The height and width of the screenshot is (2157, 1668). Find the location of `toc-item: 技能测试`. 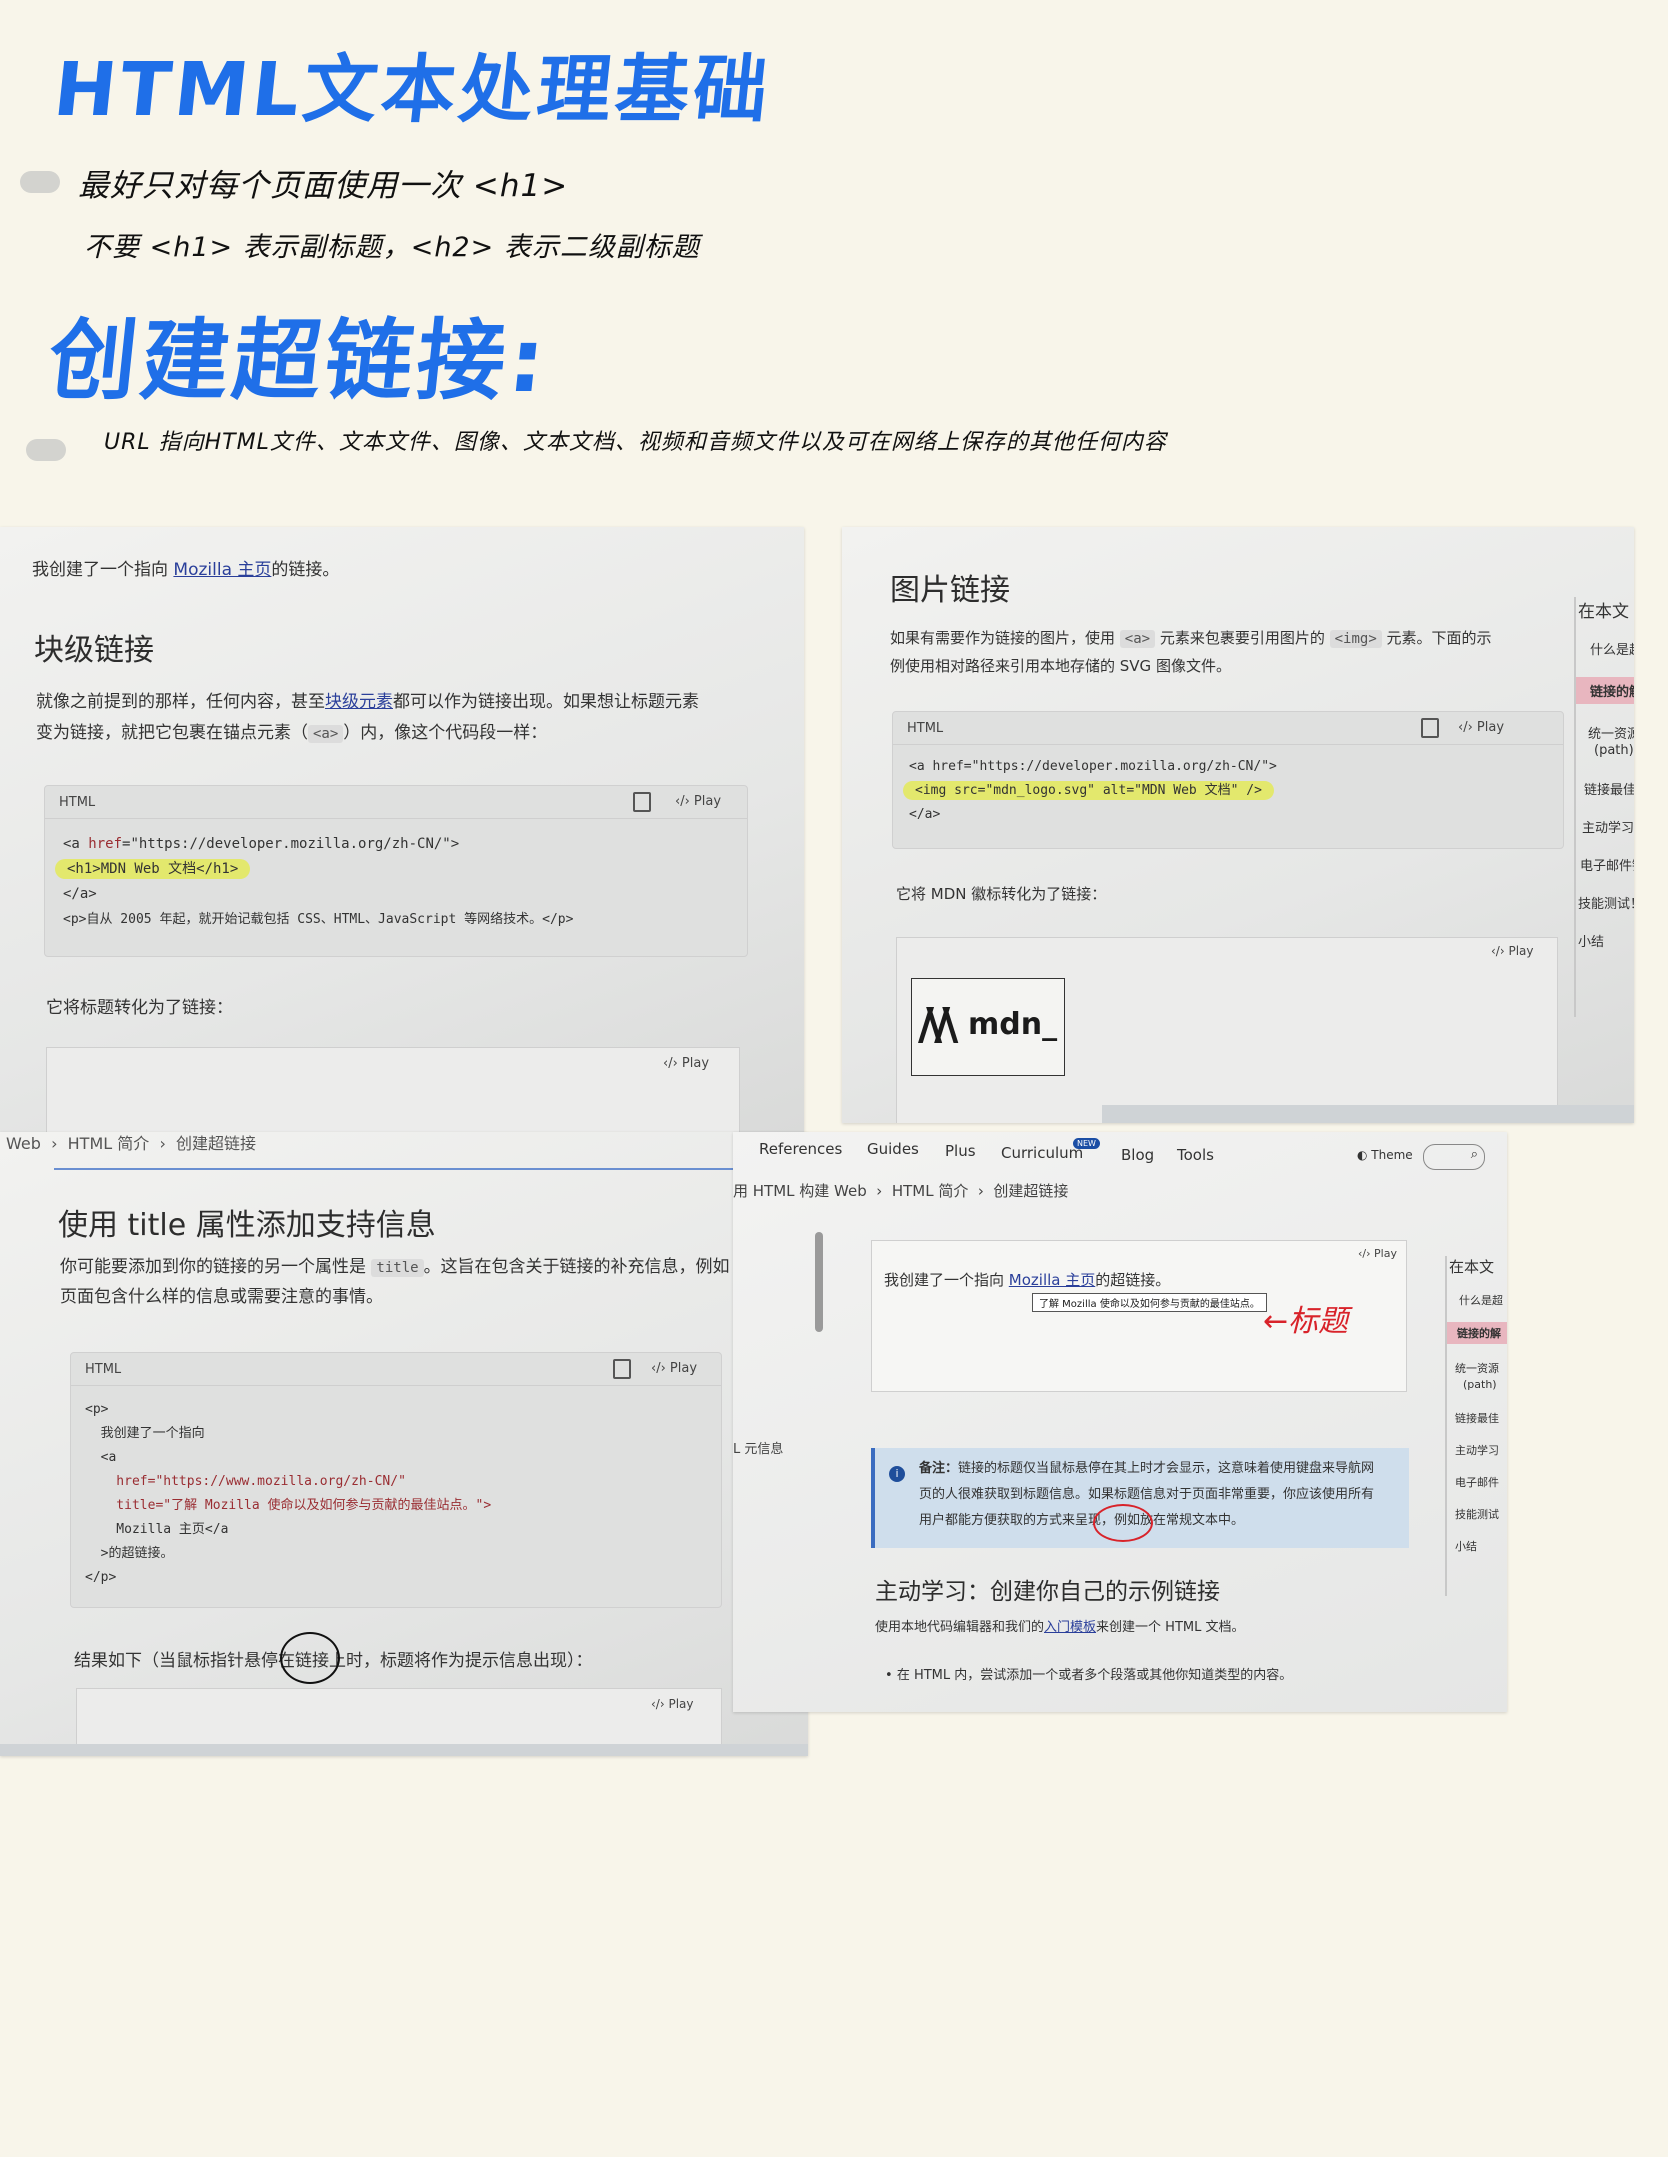

toc-item: 技能测试 is located at coordinates (1477, 1514).